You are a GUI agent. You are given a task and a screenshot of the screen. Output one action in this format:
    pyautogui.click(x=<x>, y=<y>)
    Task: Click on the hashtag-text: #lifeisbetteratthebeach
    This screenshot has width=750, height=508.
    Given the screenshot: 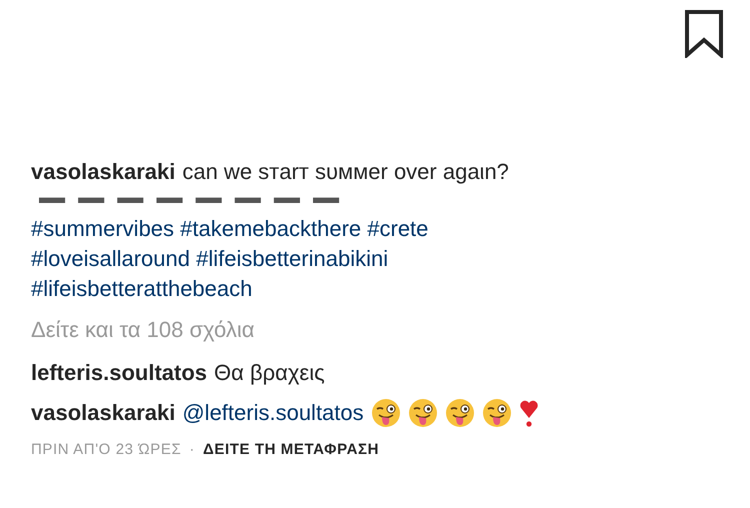 What is the action you would take?
    pyautogui.click(x=141, y=289)
    